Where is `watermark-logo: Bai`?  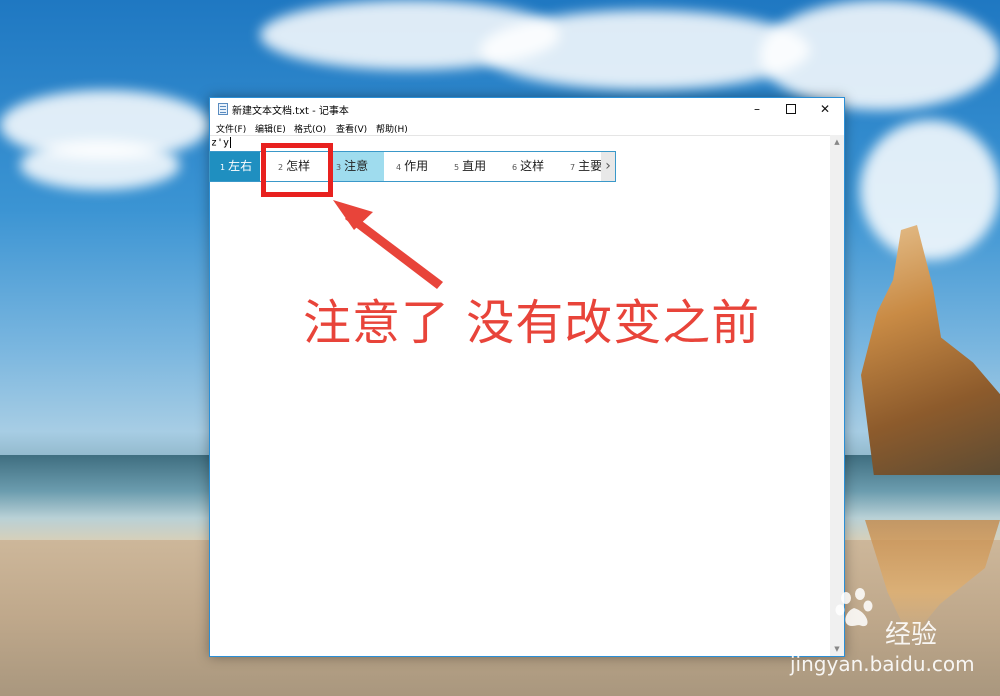 watermark-logo: Bai is located at coordinates (799, 630).